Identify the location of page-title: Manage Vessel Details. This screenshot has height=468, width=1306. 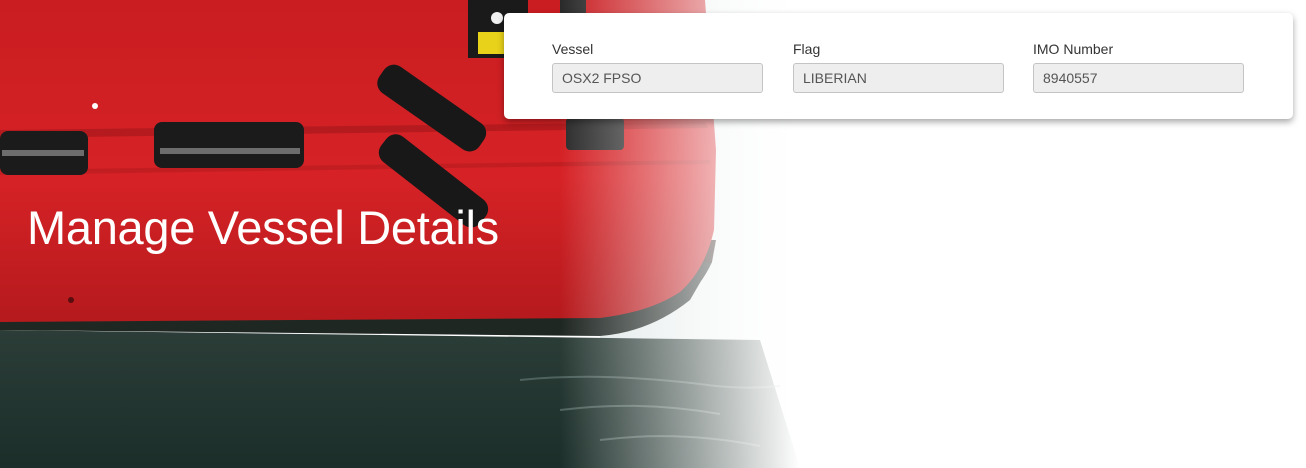
(263, 227).